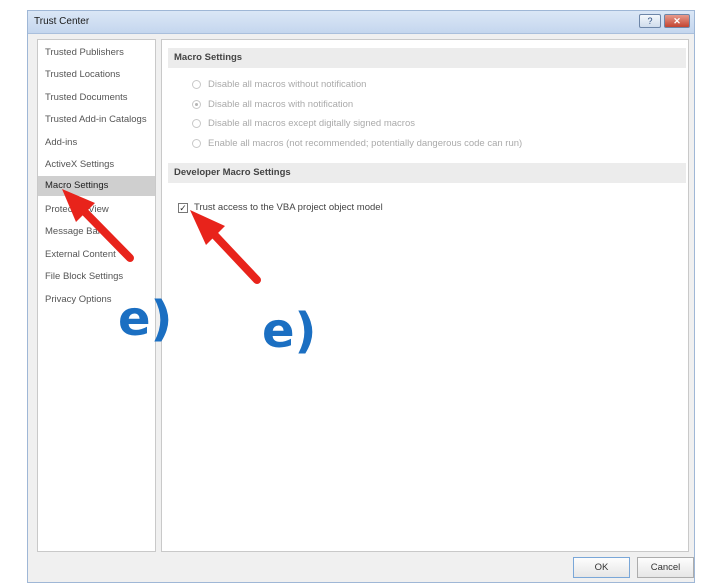 This screenshot has height=583, width=706. I want to click on annotation-label-left: e), so click(145, 319).